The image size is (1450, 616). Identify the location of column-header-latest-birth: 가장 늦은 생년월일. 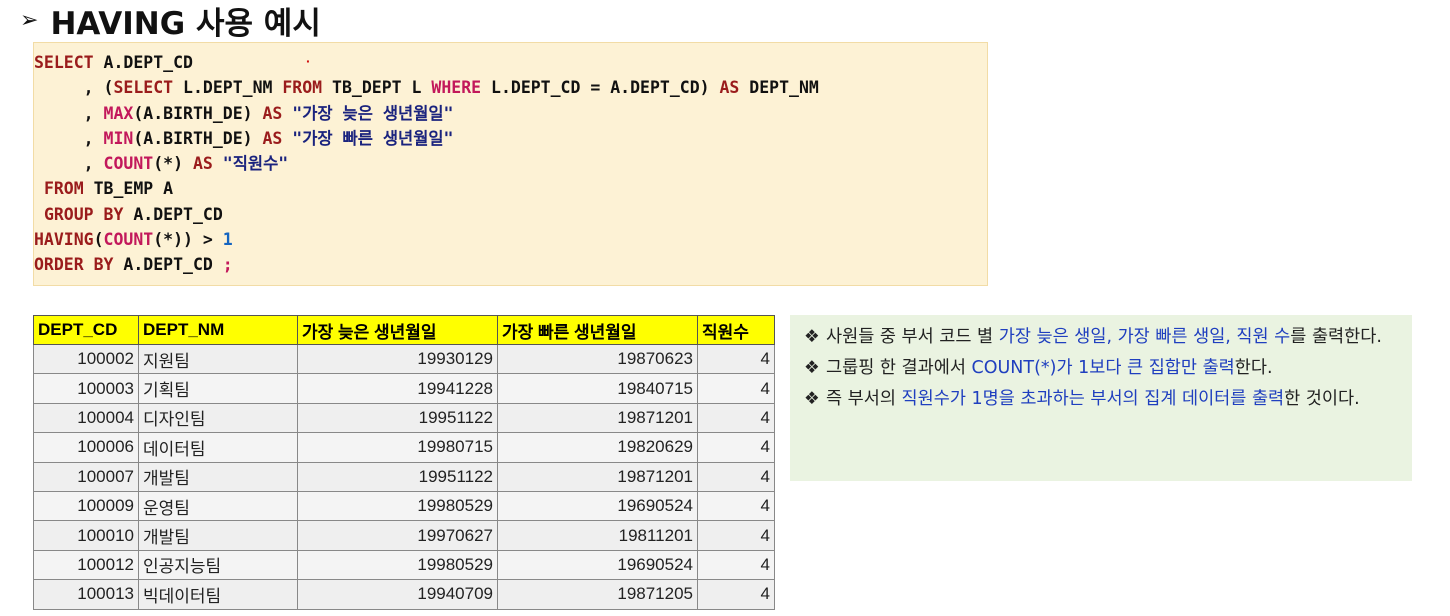
(397, 330).